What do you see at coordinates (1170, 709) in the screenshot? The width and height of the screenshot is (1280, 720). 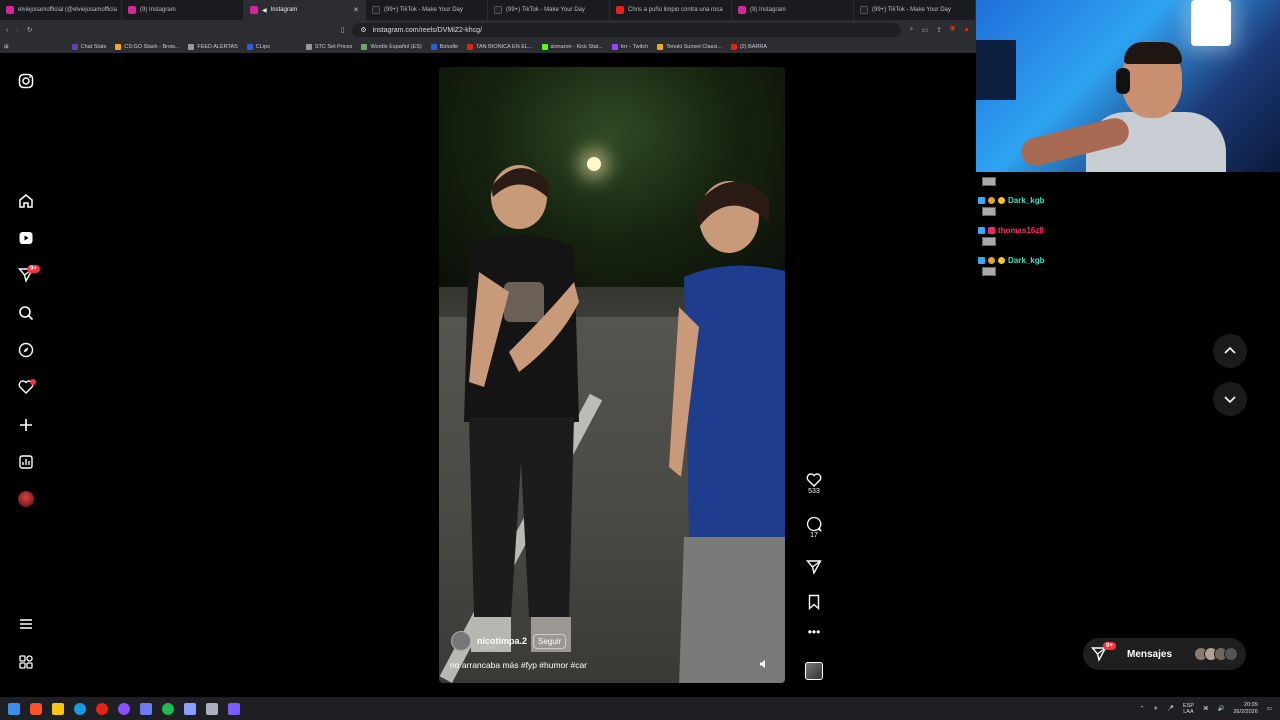 I see `tray-mic-icon: 🎤` at bounding box center [1170, 709].